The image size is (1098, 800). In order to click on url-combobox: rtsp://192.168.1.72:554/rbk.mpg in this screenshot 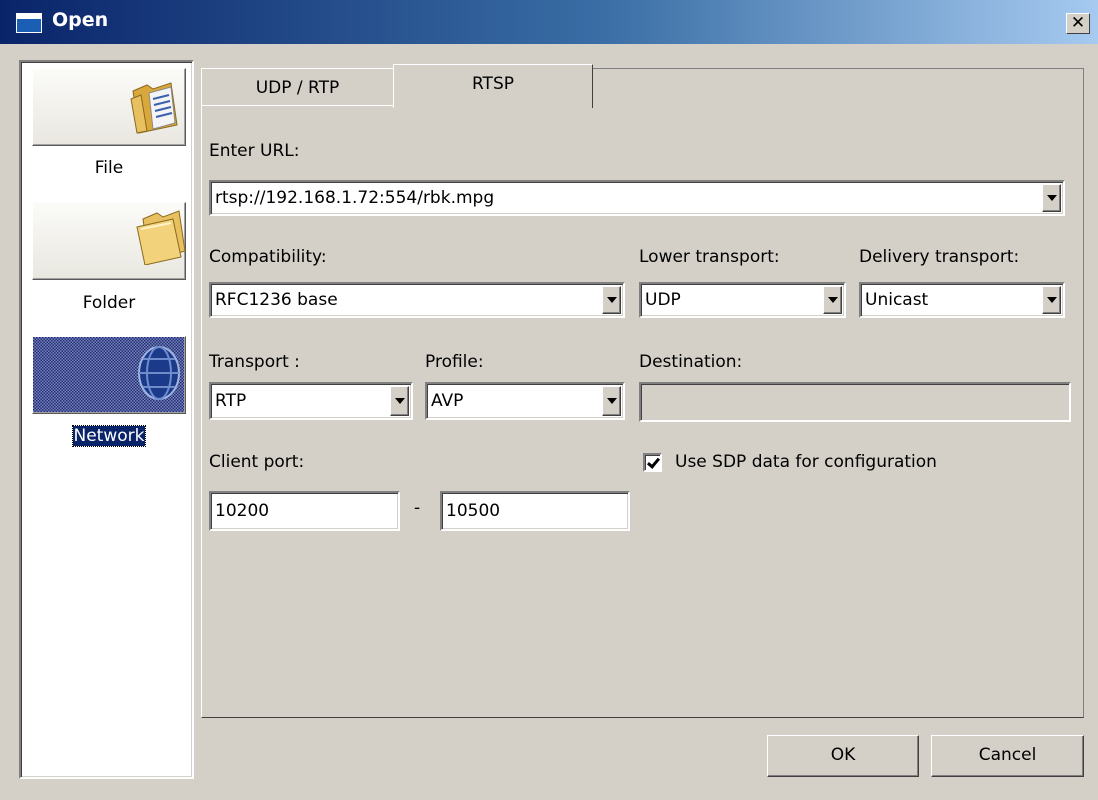, I will do `click(637, 198)`.